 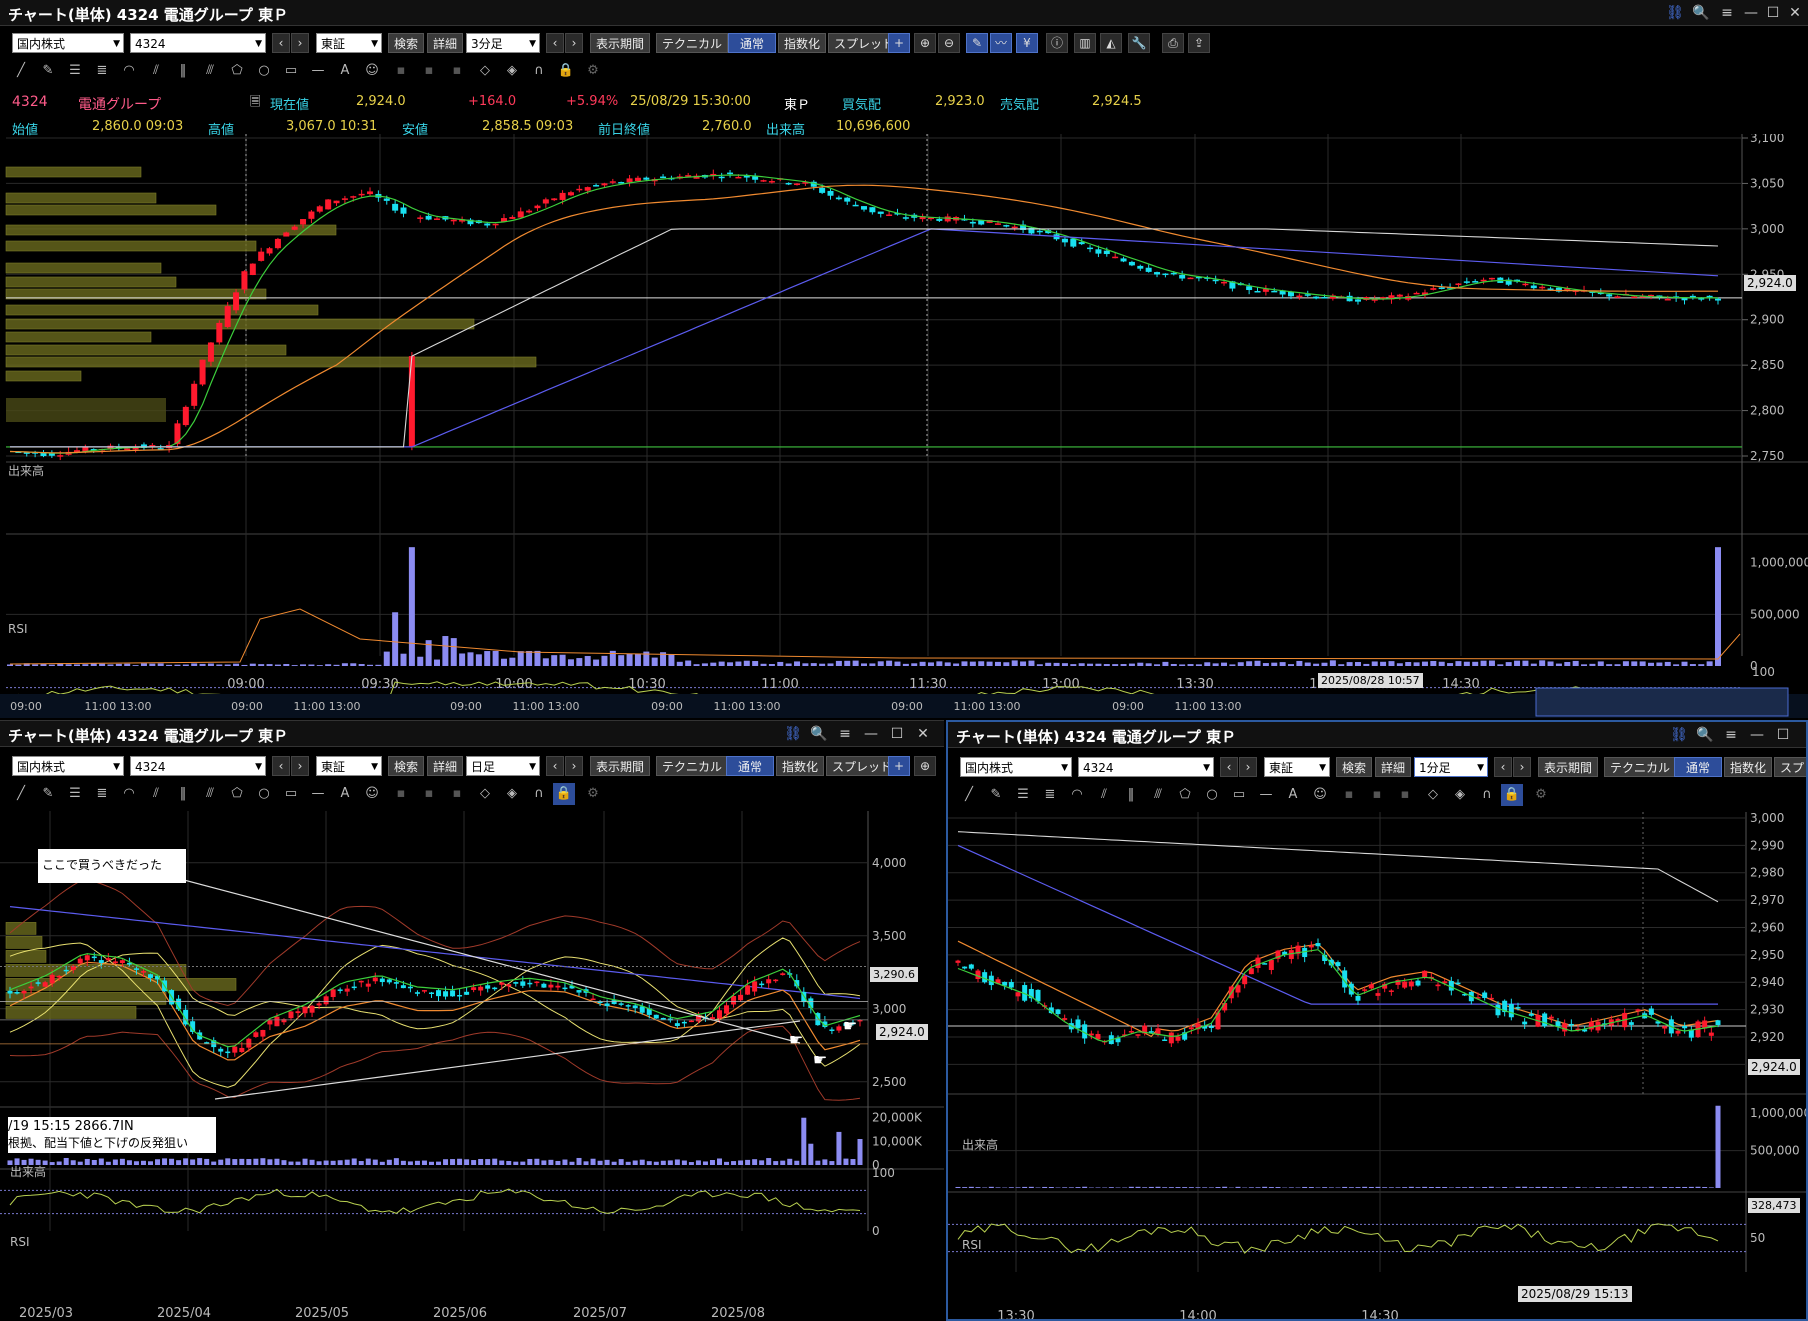 I want to click on annotation-entry-note: /19 15:15 2866.7IN 根拠、配当下値と下げの反発狙い, so click(x=112, y=1135).